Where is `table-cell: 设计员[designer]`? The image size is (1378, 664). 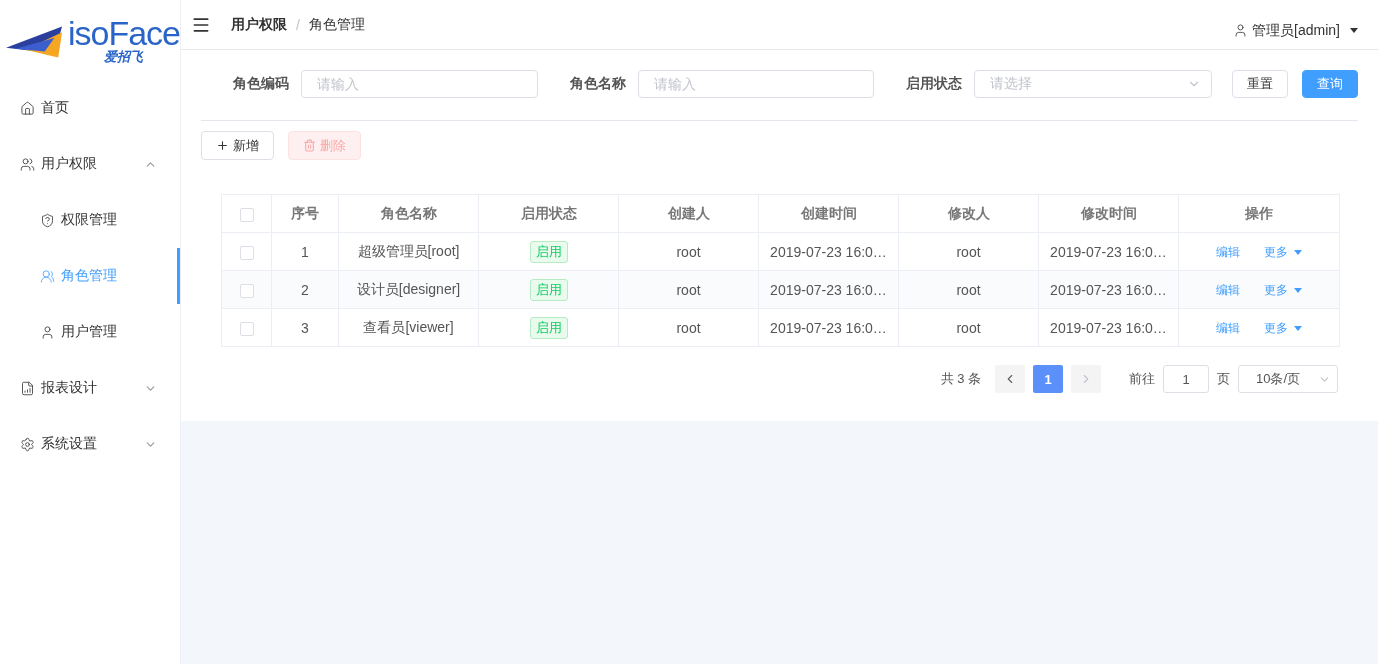 table-cell: 设计员[designer] is located at coordinates (408, 289).